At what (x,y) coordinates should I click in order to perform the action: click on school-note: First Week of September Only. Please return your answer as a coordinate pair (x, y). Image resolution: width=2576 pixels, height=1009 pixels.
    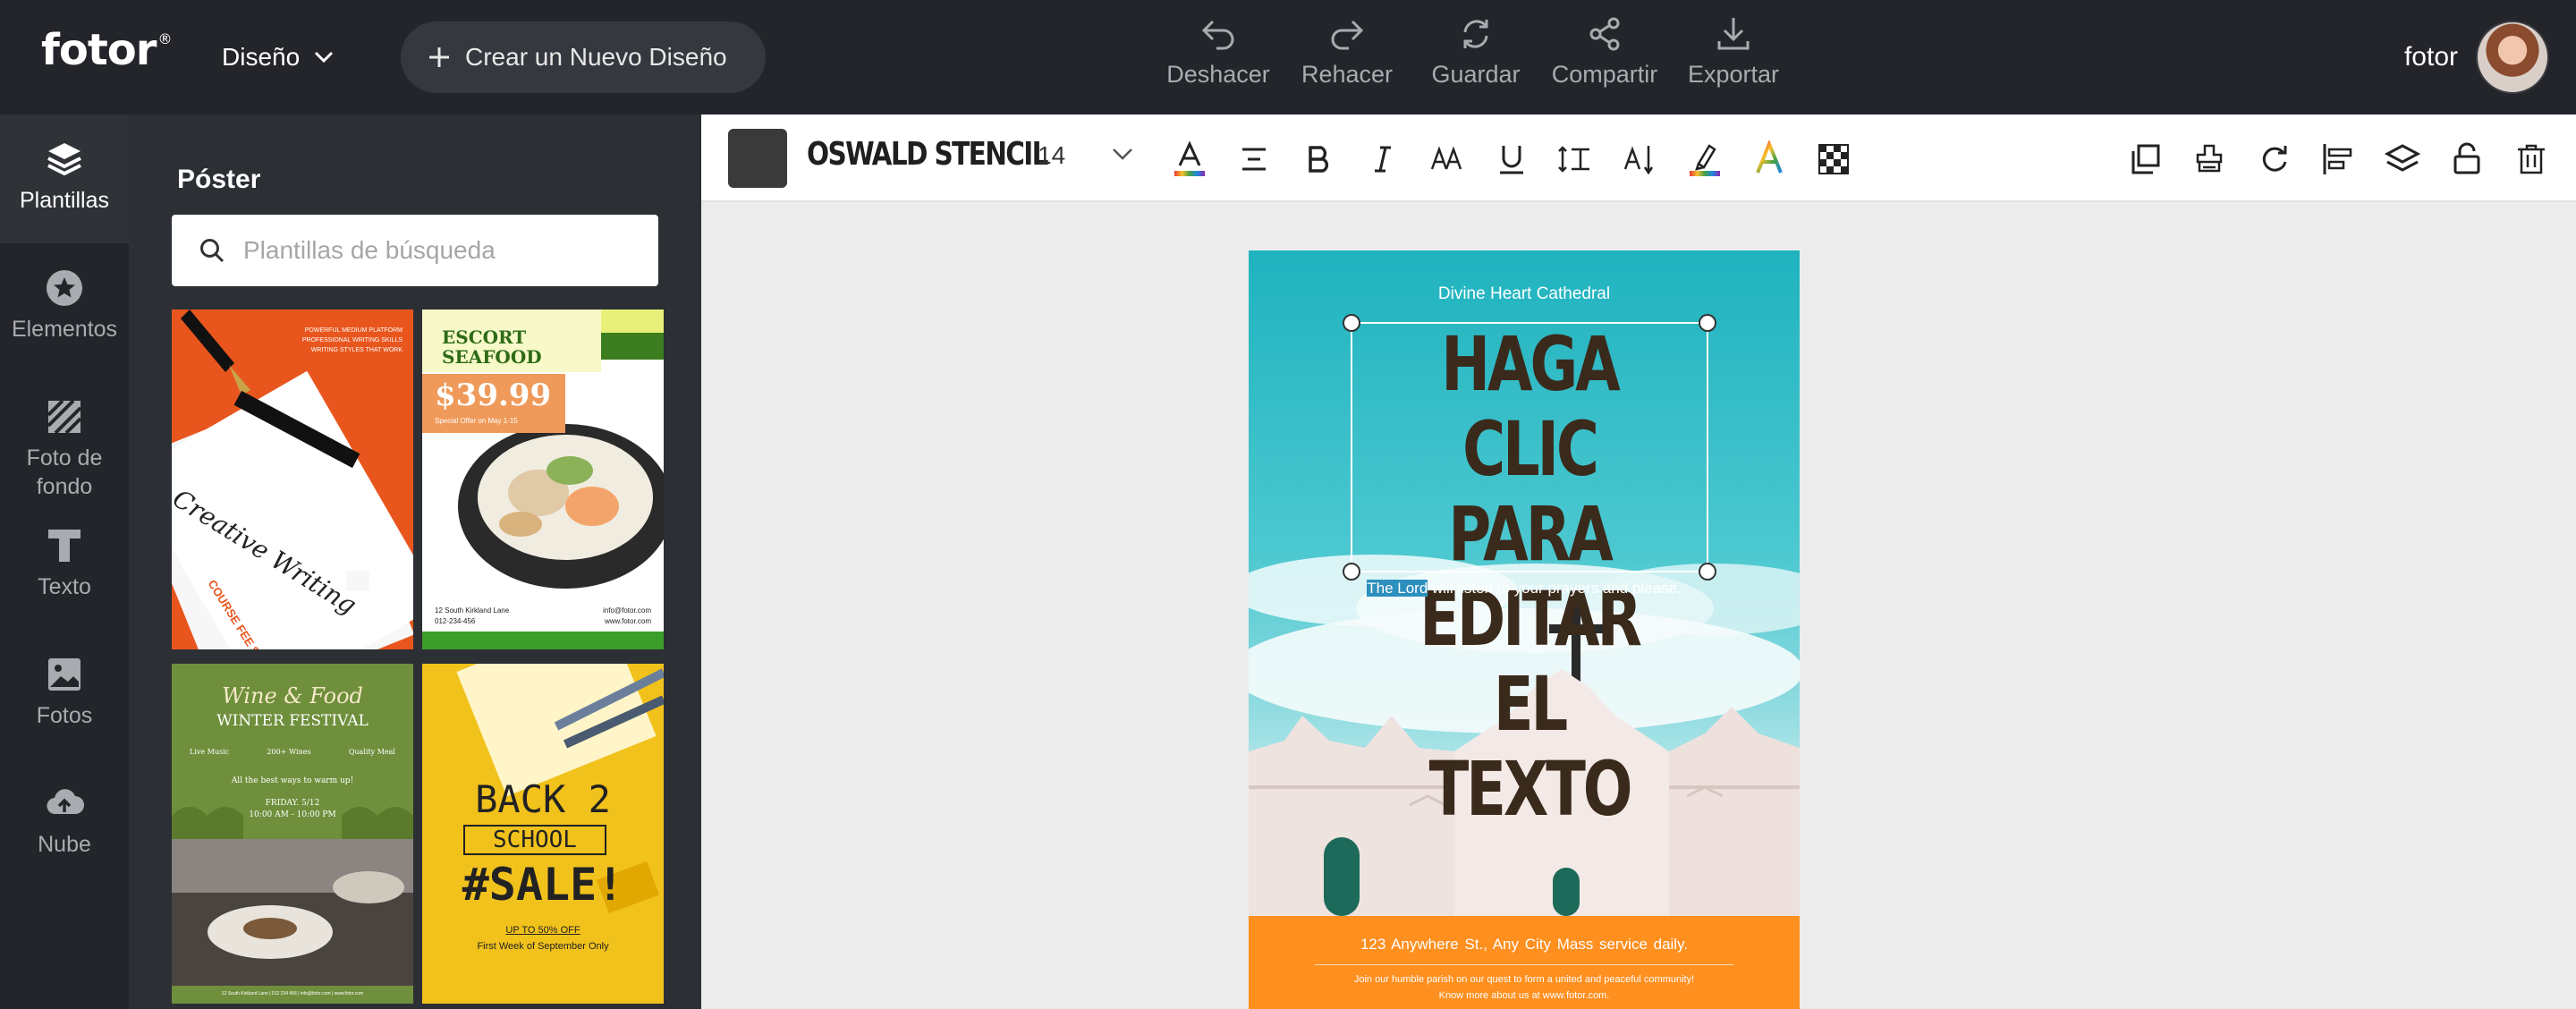
    Looking at the image, I should click on (543, 946).